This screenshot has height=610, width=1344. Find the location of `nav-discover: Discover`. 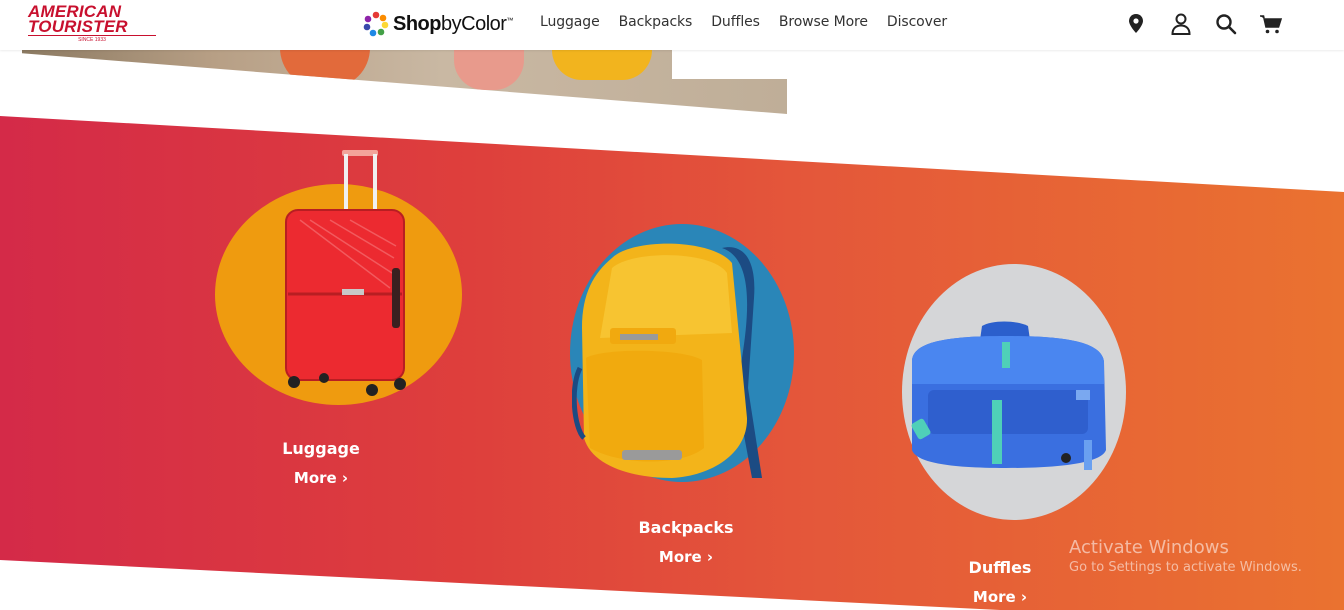

nav-discover: Discover is located at coordinates (917, 22).